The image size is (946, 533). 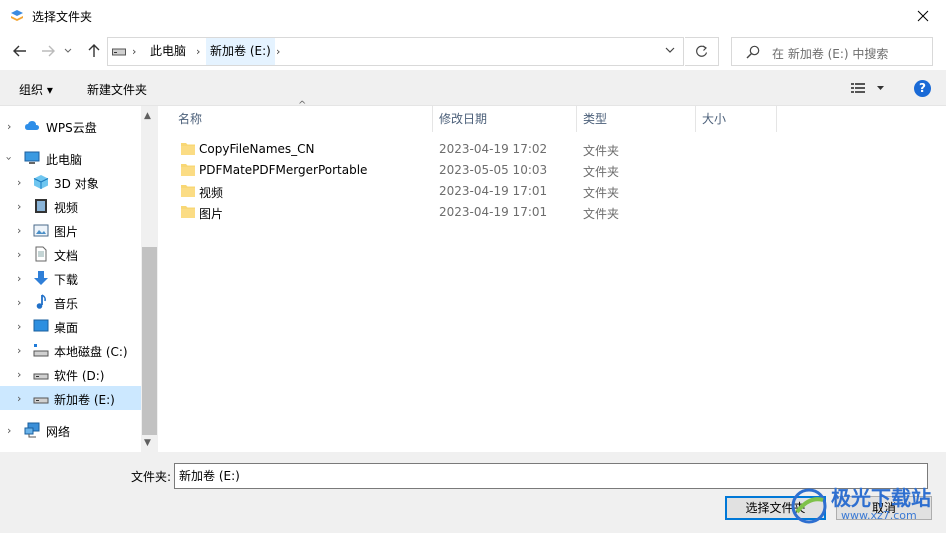 What do you see at coordinates (493, 149) in the screenshot?
I see `file-date: 2023-04-19 17:02` at bounding box center [493, 149].